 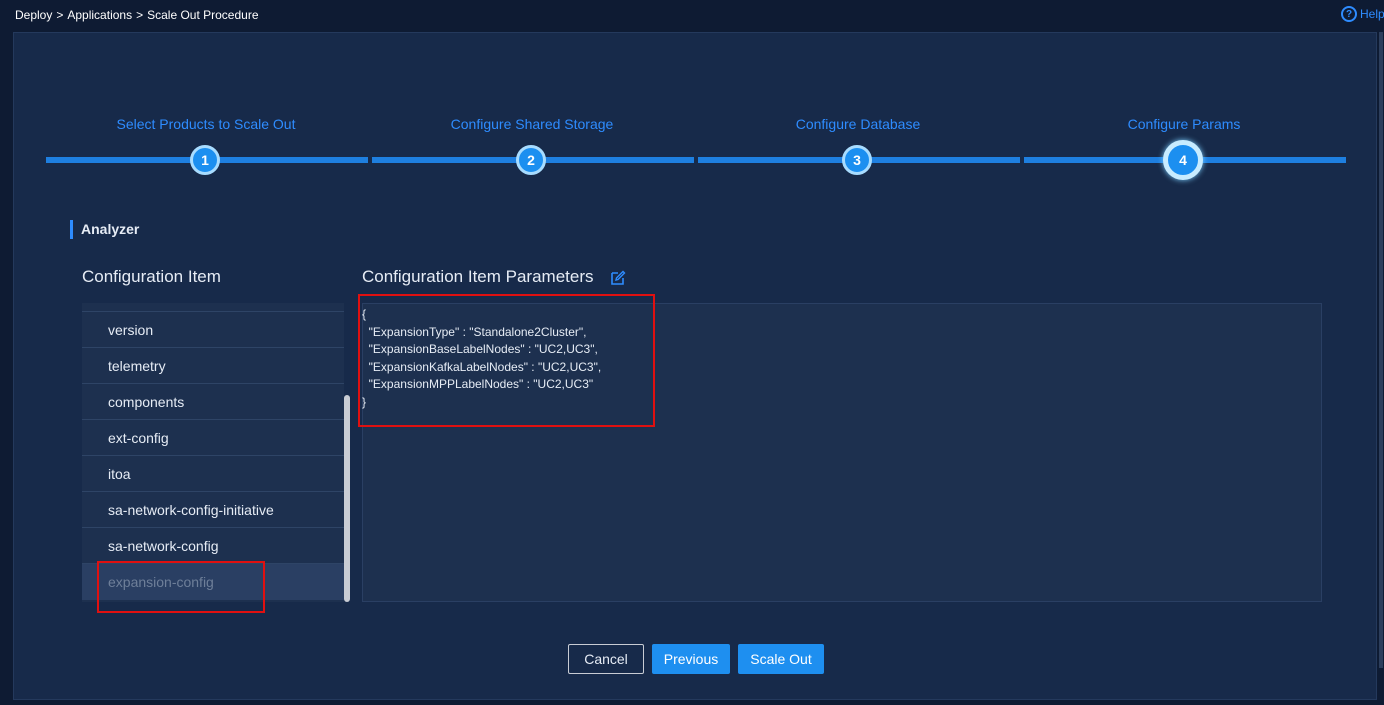 What do you see at coordinates (213, 330) in the screenshot?
I see `config-item-version: version` at bounding box center [213, 330].